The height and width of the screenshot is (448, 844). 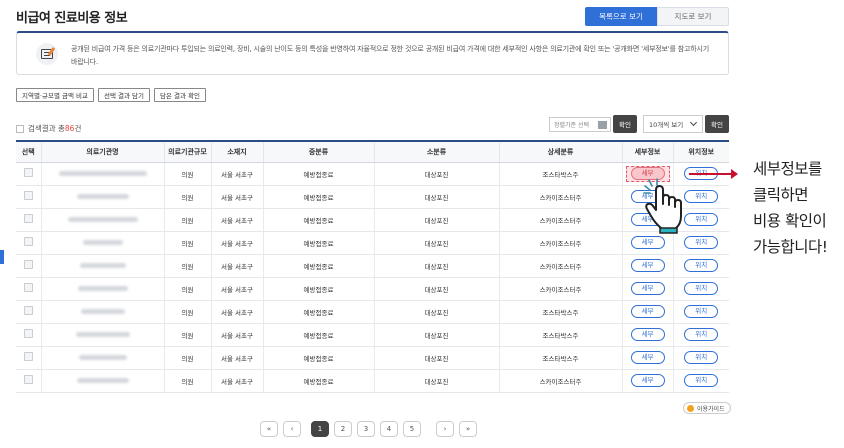 I want to click on table-row: 의원 서울 서초구 예방접종료 대상포진 스카이조스터주 세부 위치, so click(x=372, y=266).